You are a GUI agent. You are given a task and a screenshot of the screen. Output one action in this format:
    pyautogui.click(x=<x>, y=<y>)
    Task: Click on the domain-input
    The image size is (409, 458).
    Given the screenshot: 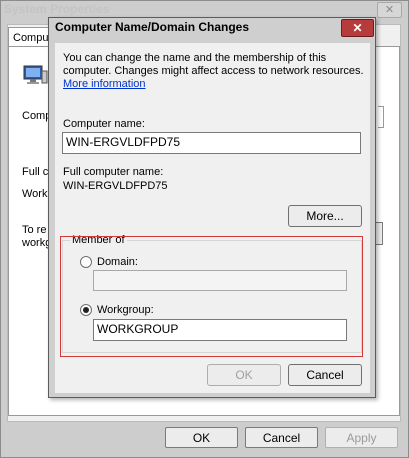 What is the action you would take?
    pyautogui.click(x=220, y=280)
    